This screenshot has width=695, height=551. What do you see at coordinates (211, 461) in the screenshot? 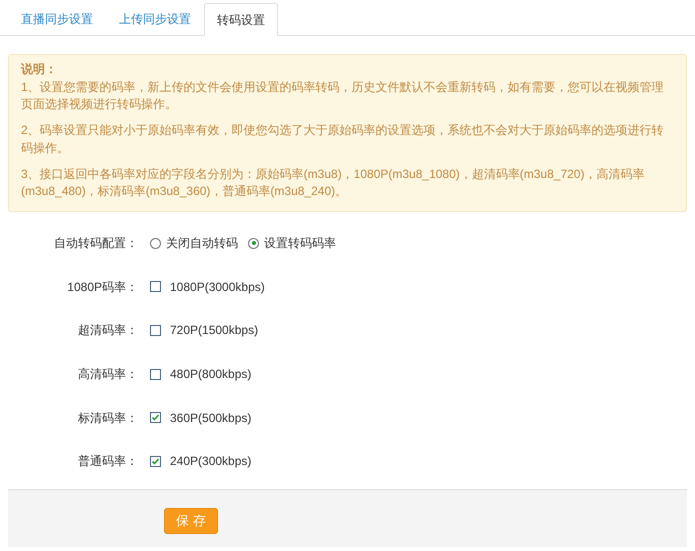
I see `checkbox-label: 240P(300kbps)` at bounding box center [211, 461].